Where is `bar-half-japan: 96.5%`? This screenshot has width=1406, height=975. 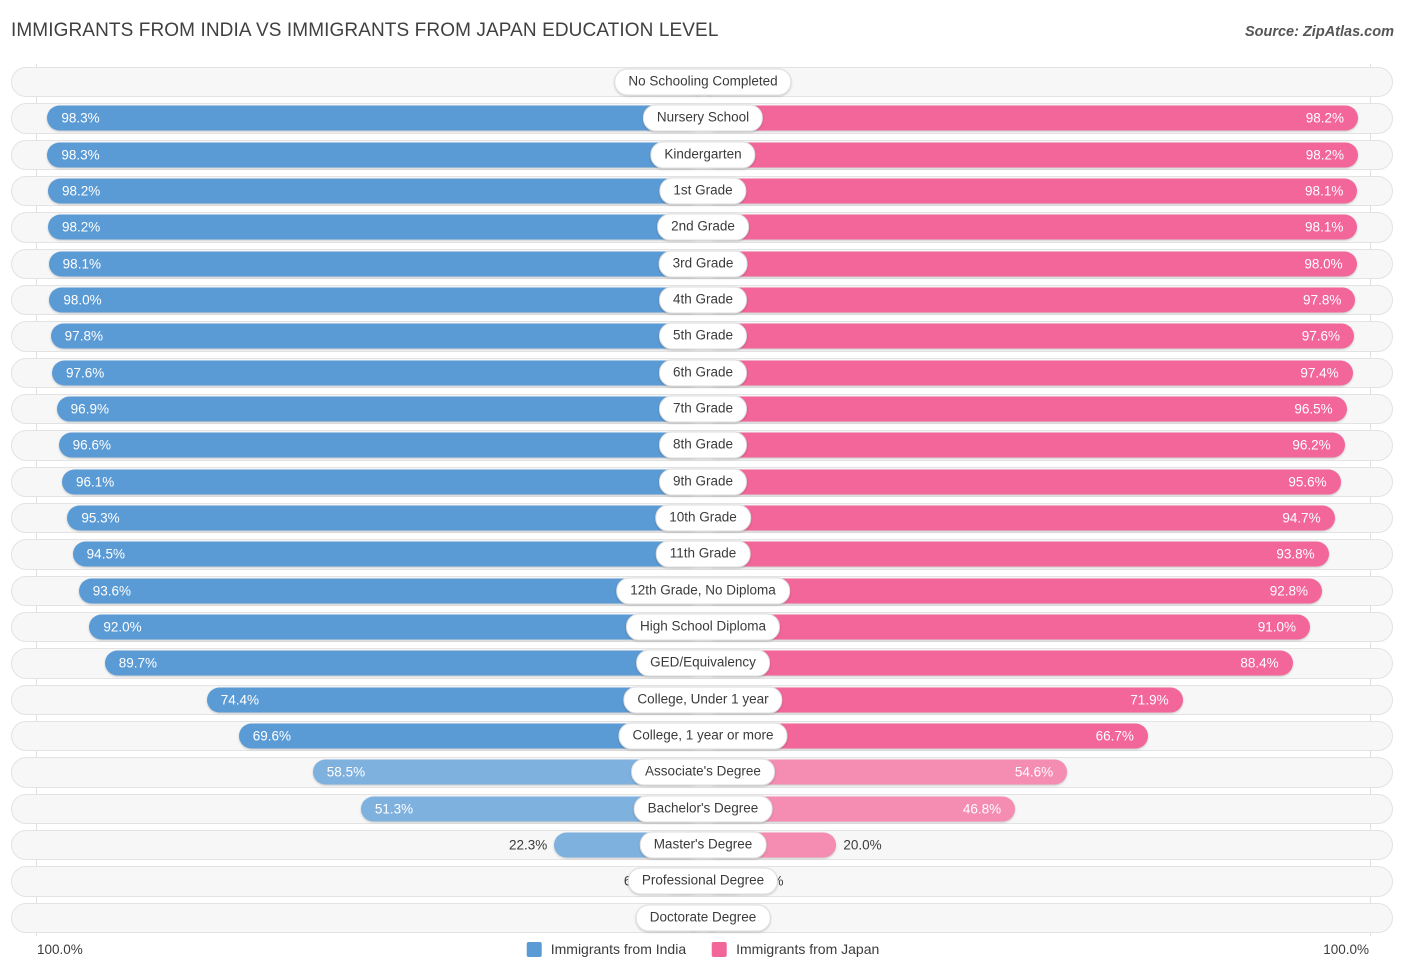
bar-half-japan: 96.5% is located at coordinates (1036, 409).